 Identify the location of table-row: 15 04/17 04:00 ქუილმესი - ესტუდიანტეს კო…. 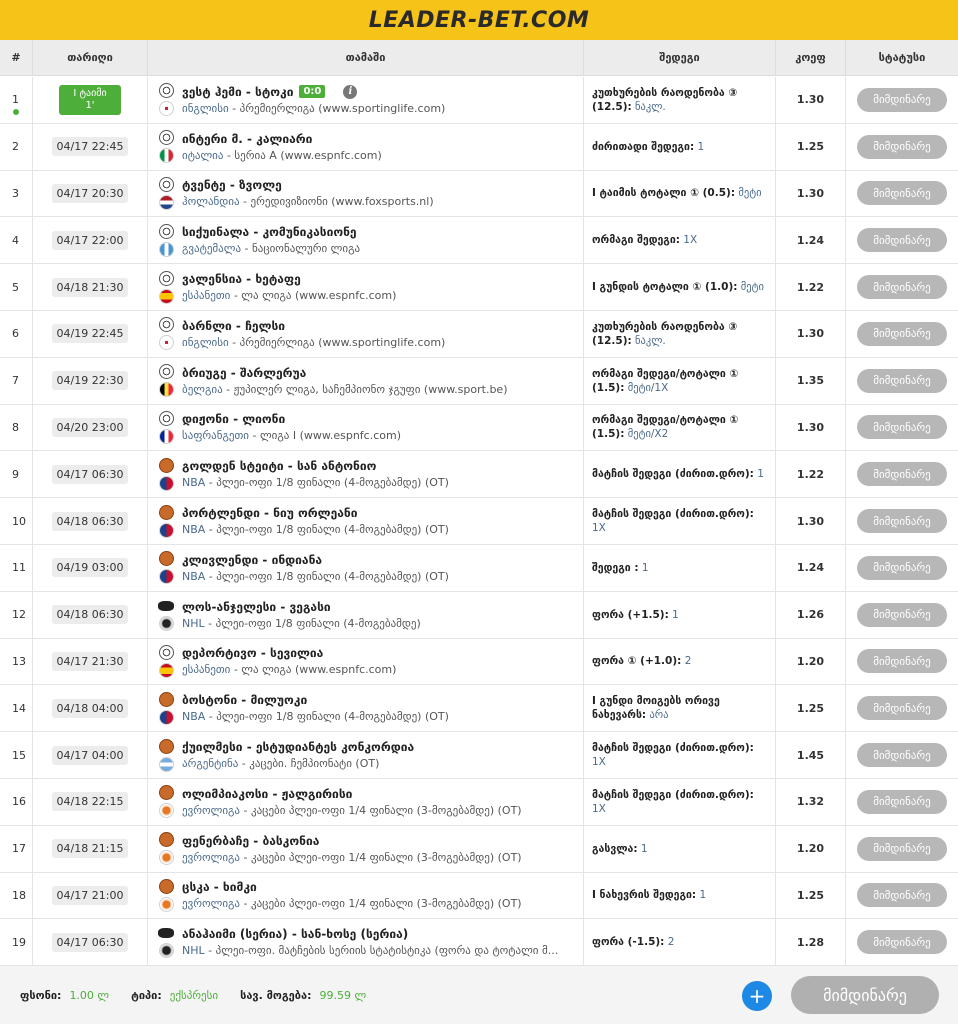
(479, 755).